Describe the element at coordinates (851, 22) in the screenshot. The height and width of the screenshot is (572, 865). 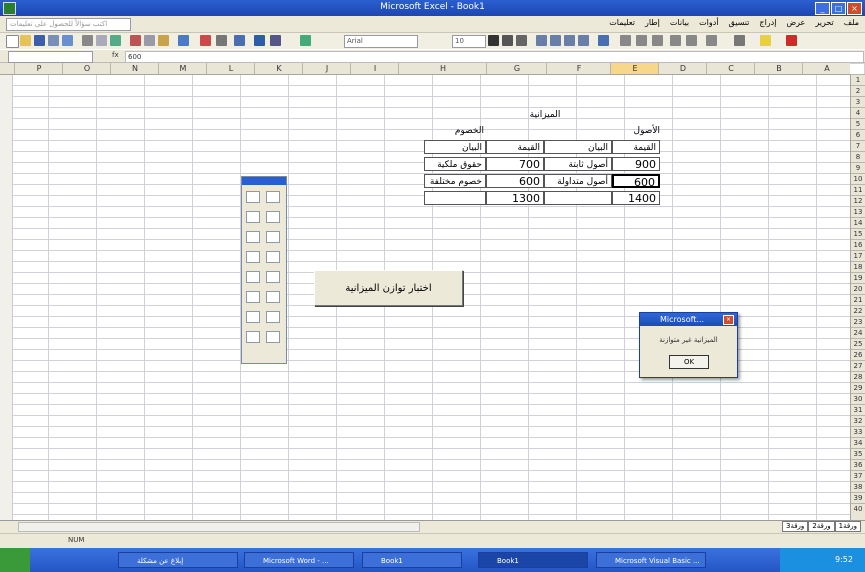
I see `menu-file: ملف` at that location.